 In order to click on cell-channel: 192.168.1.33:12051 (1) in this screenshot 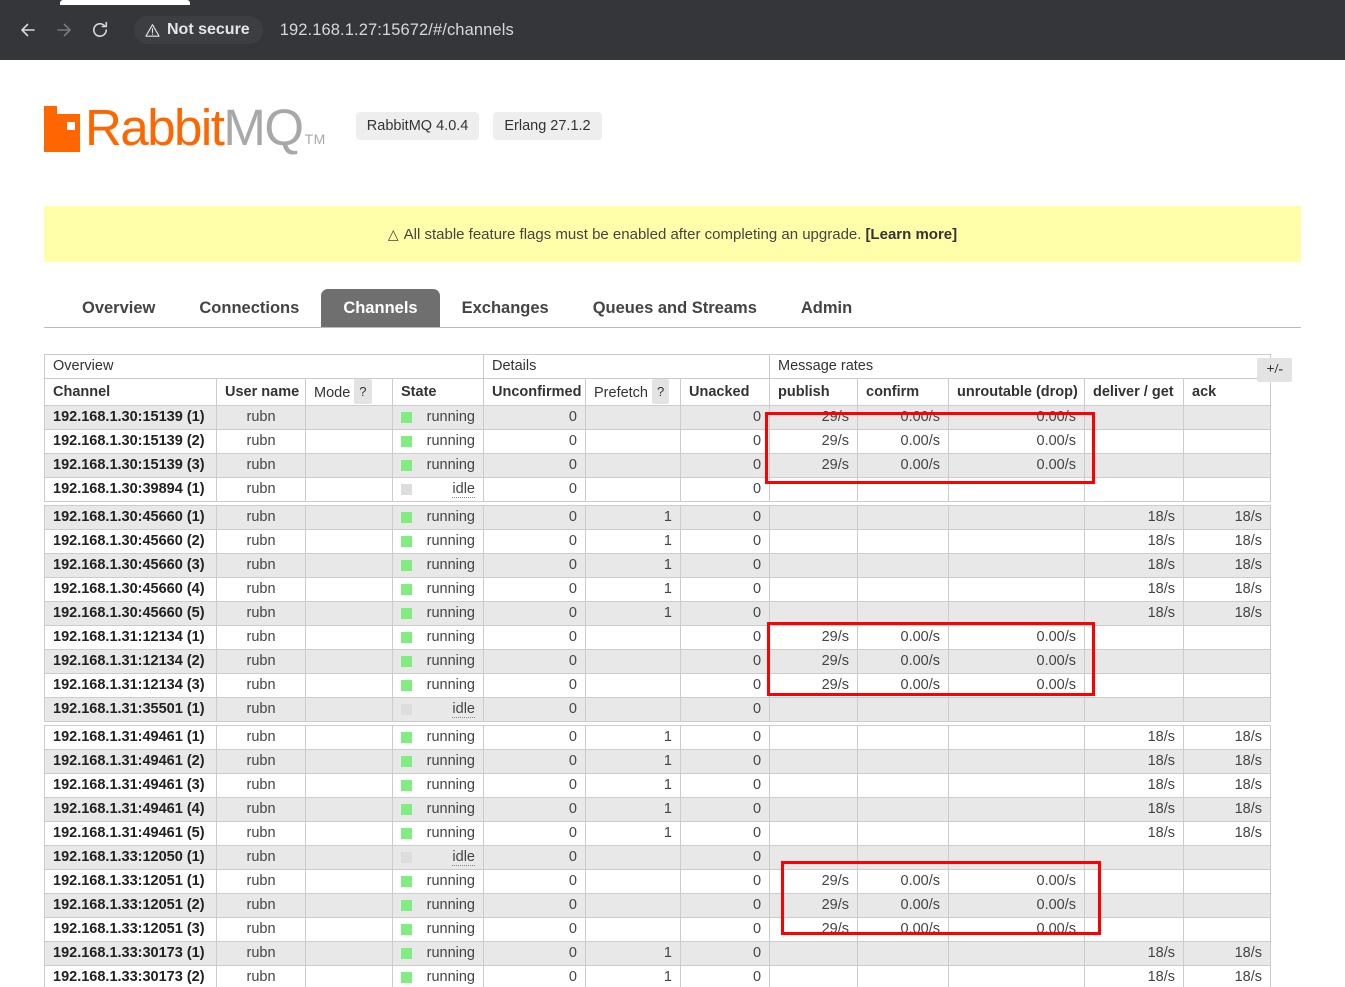, I will do `click(130, 881)`.